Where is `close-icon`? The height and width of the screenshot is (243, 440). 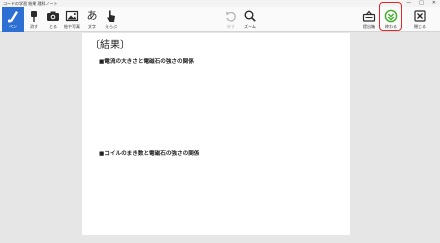
close-icon is located at coordinates (420, 16).